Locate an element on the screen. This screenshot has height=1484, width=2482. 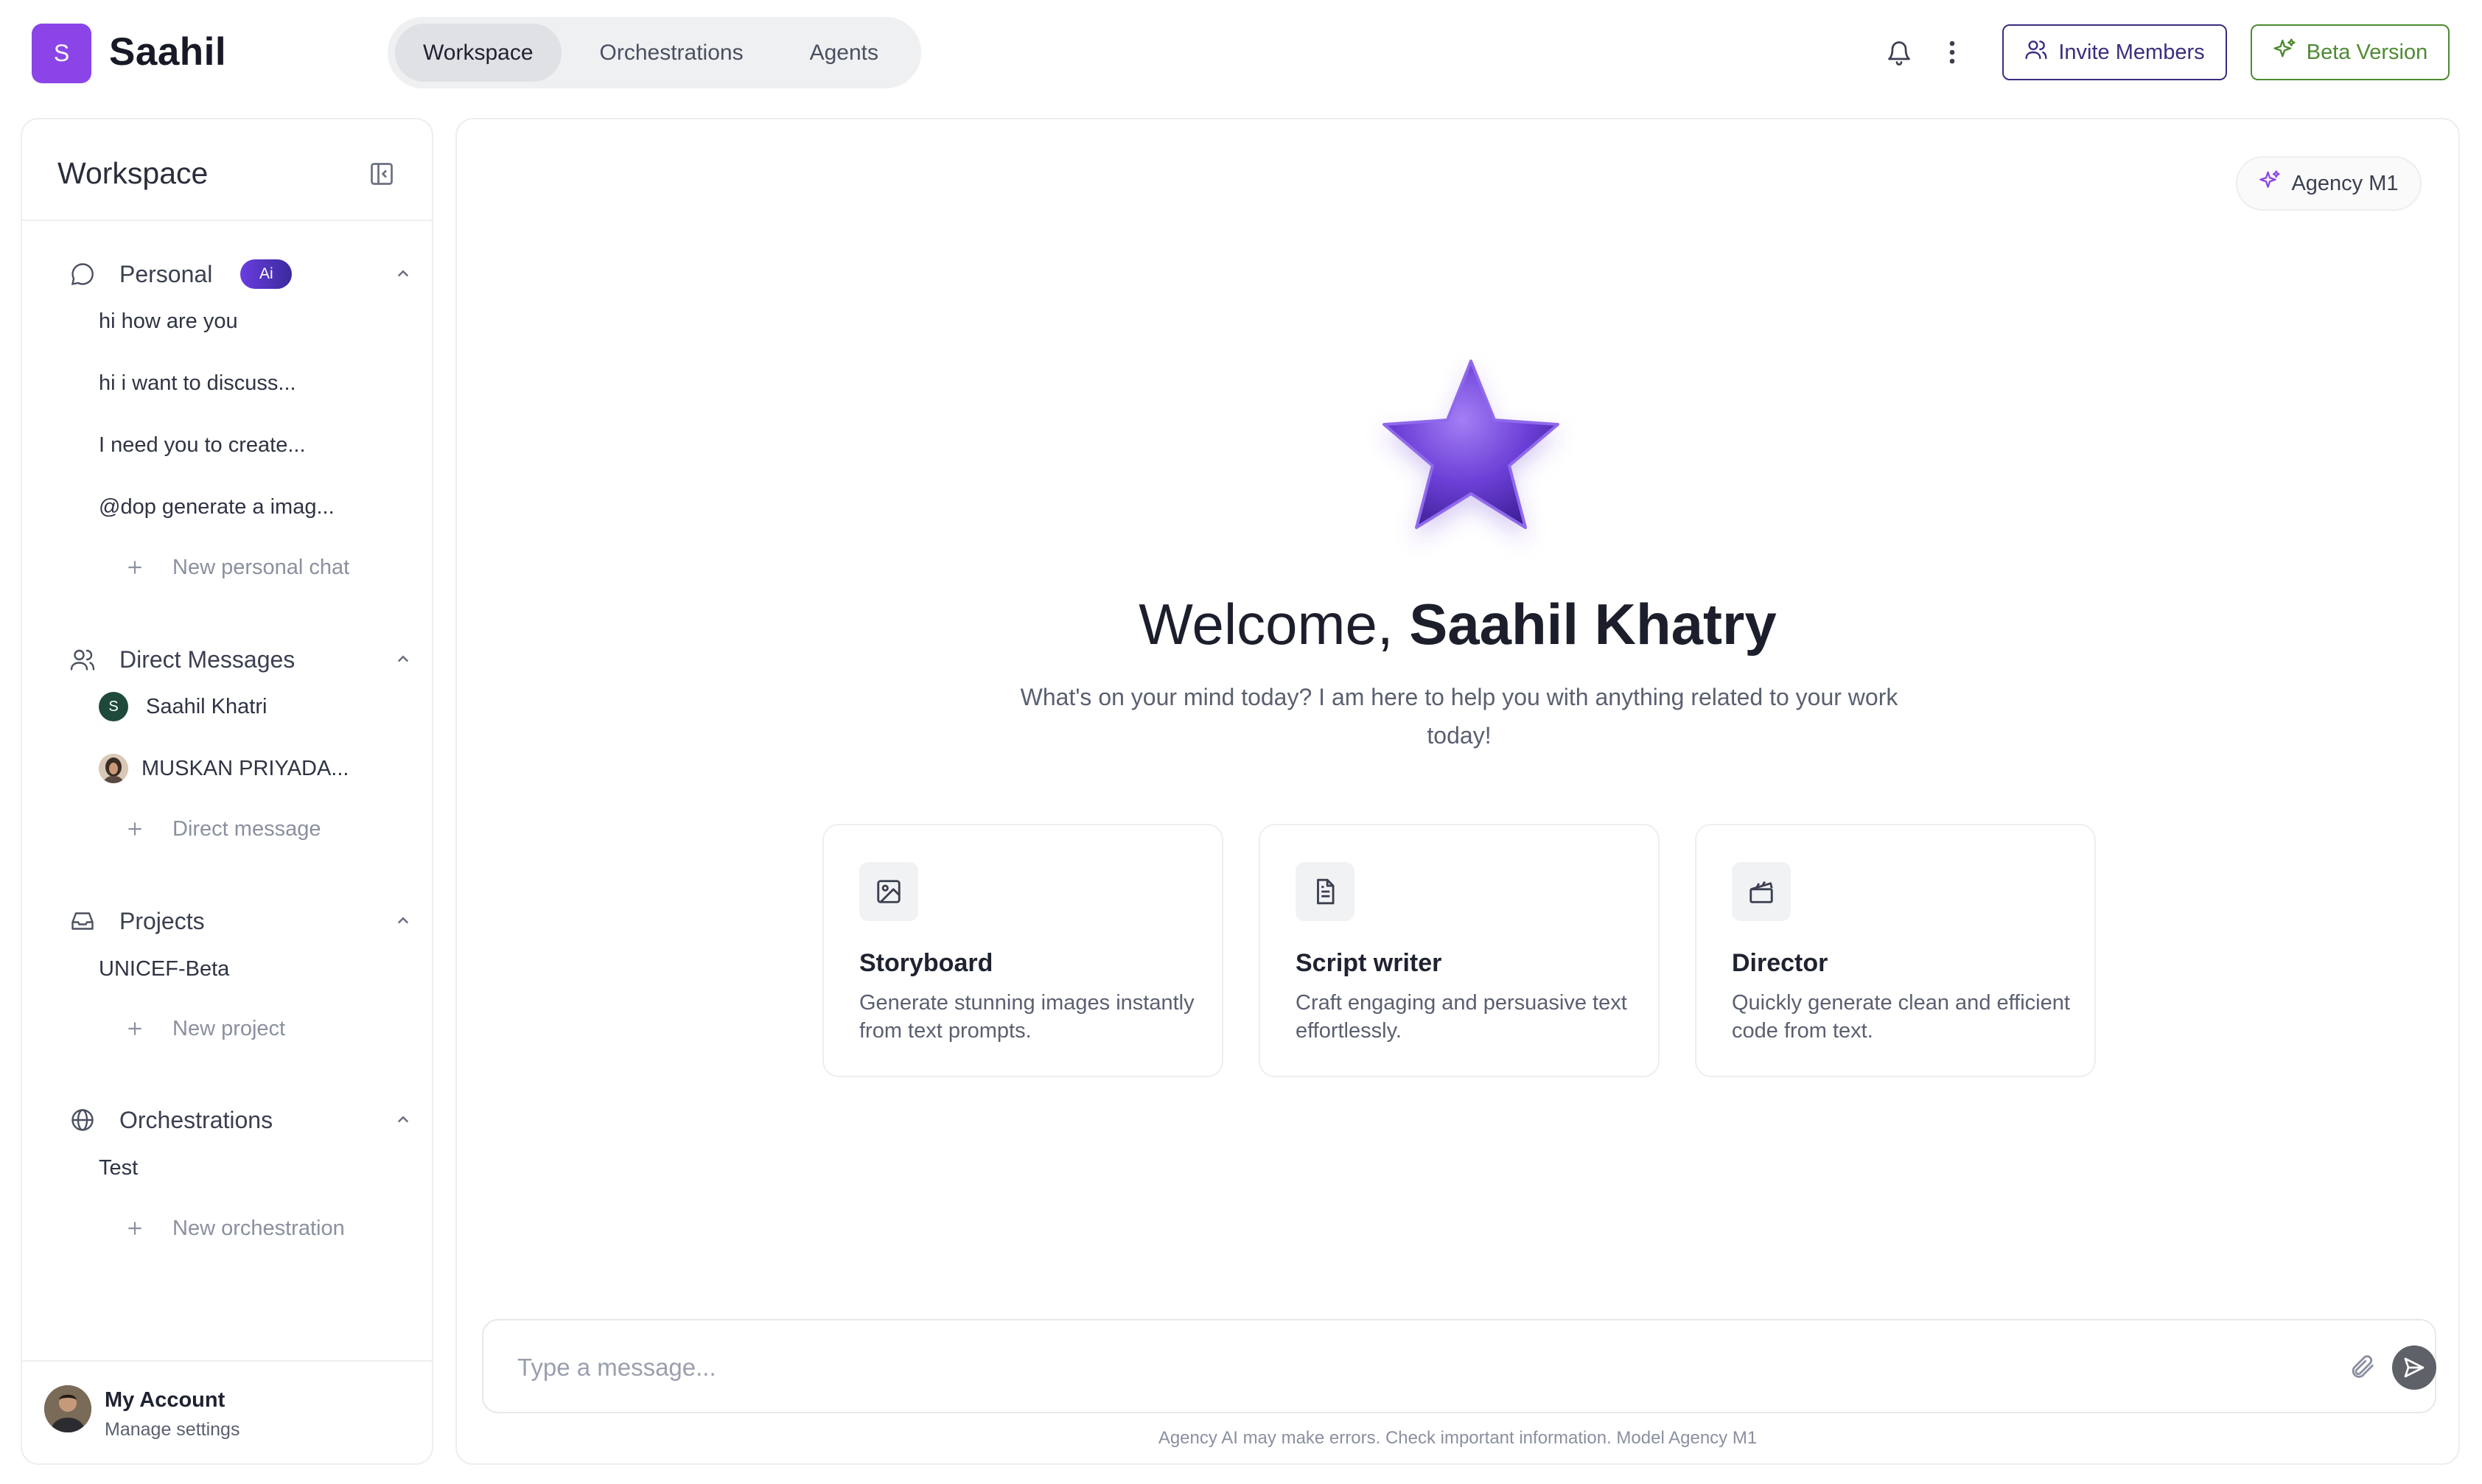
new-personal-chat-label: New personal chat is located at coordinates (261, 567).